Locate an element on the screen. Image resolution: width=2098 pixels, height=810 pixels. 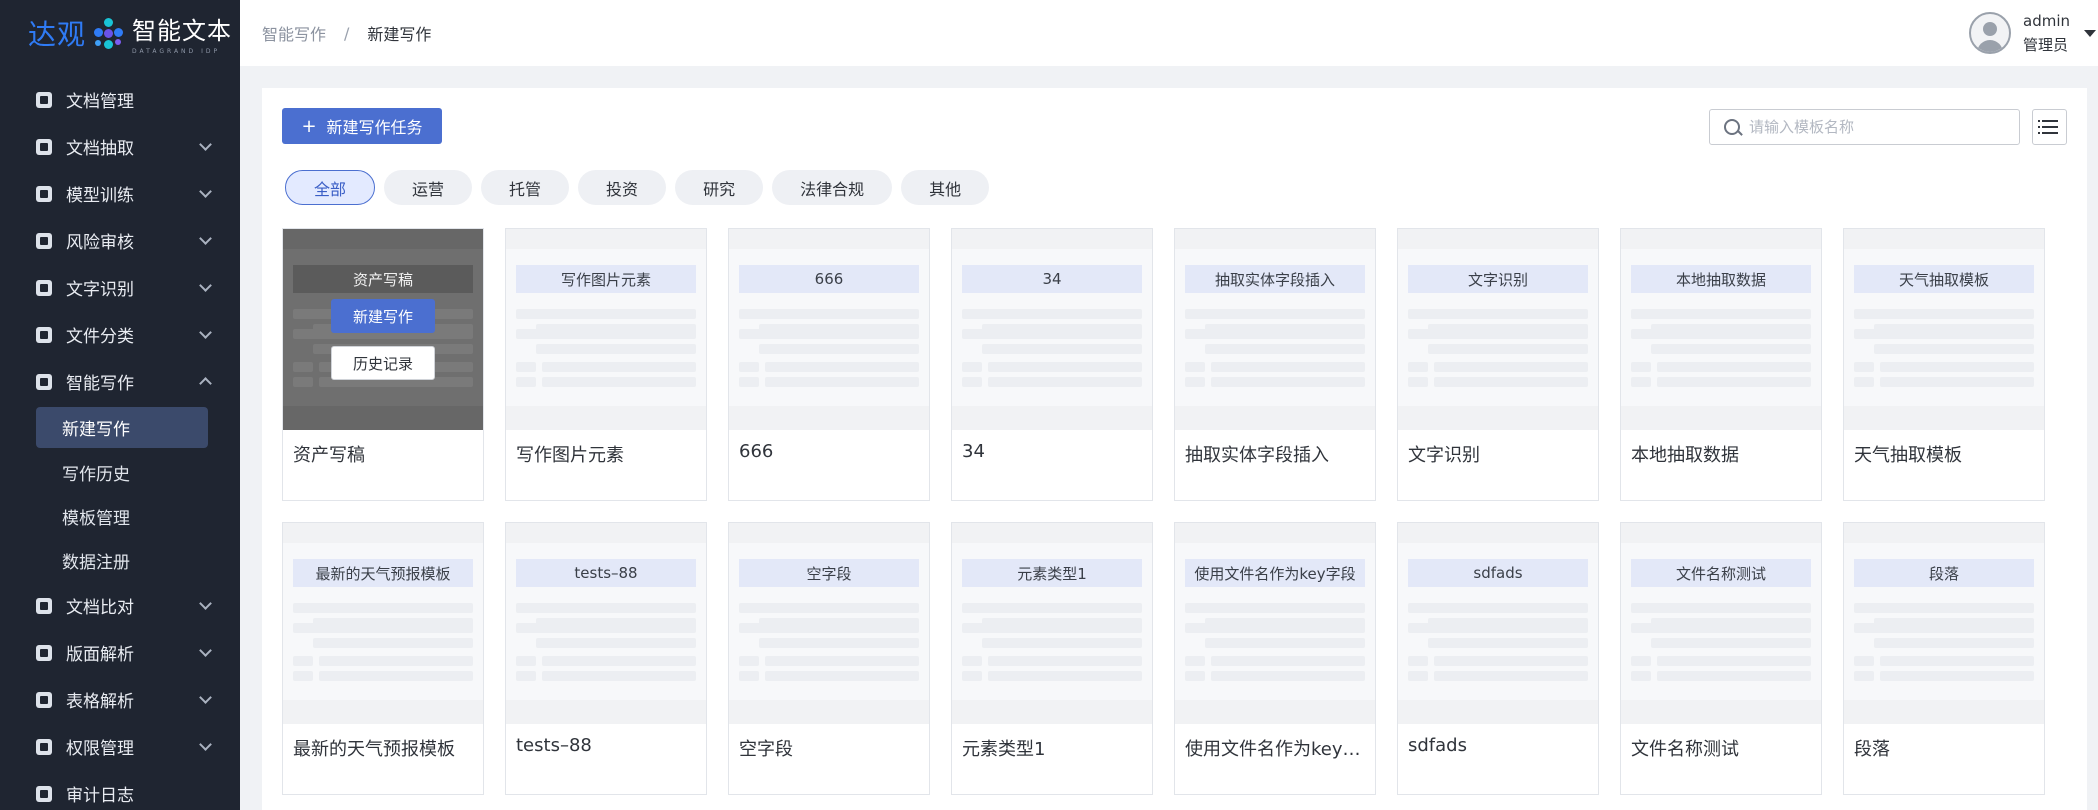
template-thumbnail: 使用文件名作为key字段 is located at coordinates (1275, 623).